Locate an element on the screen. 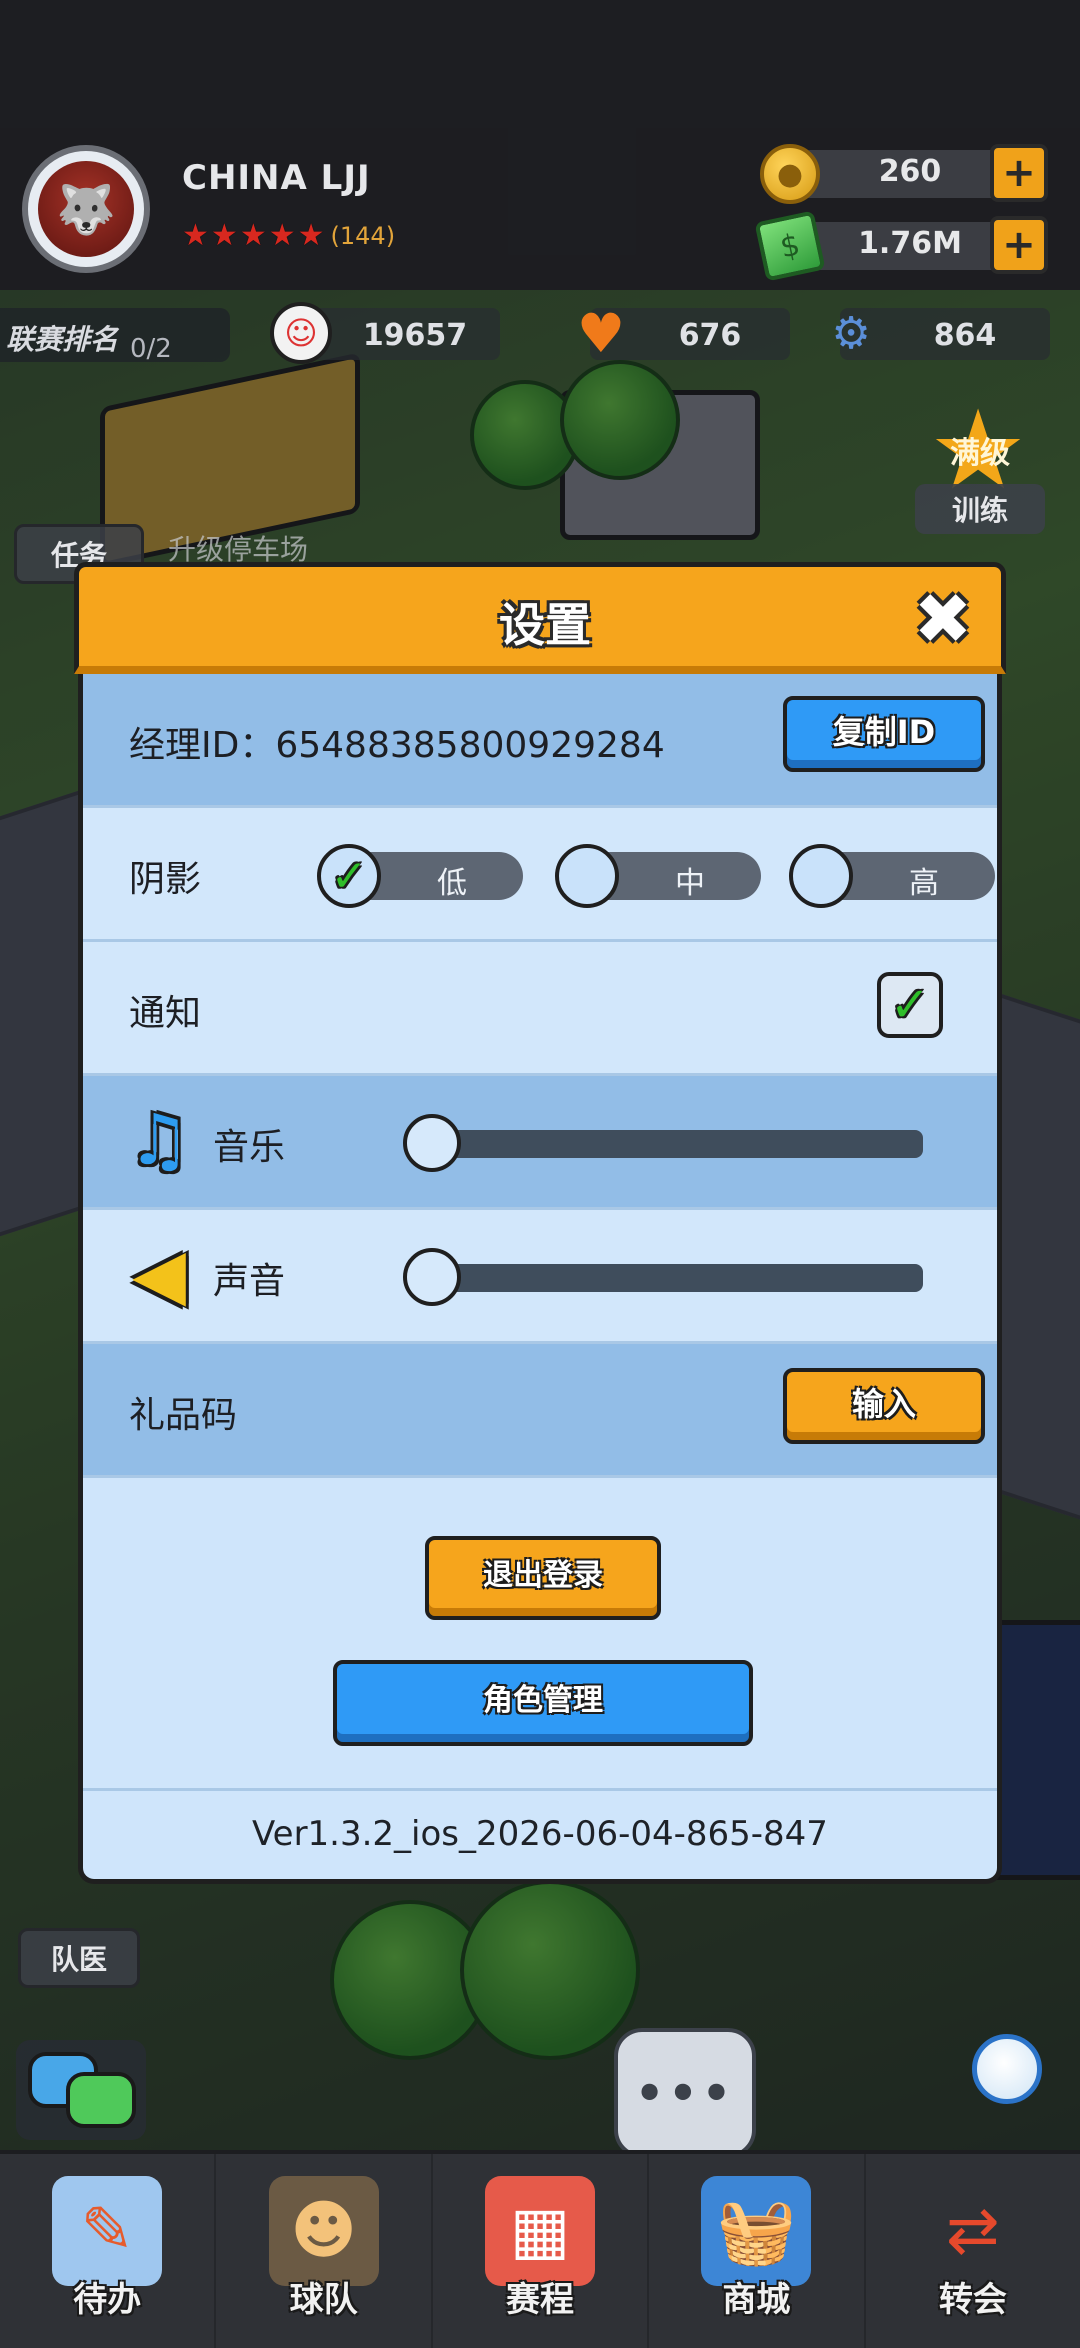  calendar-icon: ▦ is located at coordinates (540, 2231).